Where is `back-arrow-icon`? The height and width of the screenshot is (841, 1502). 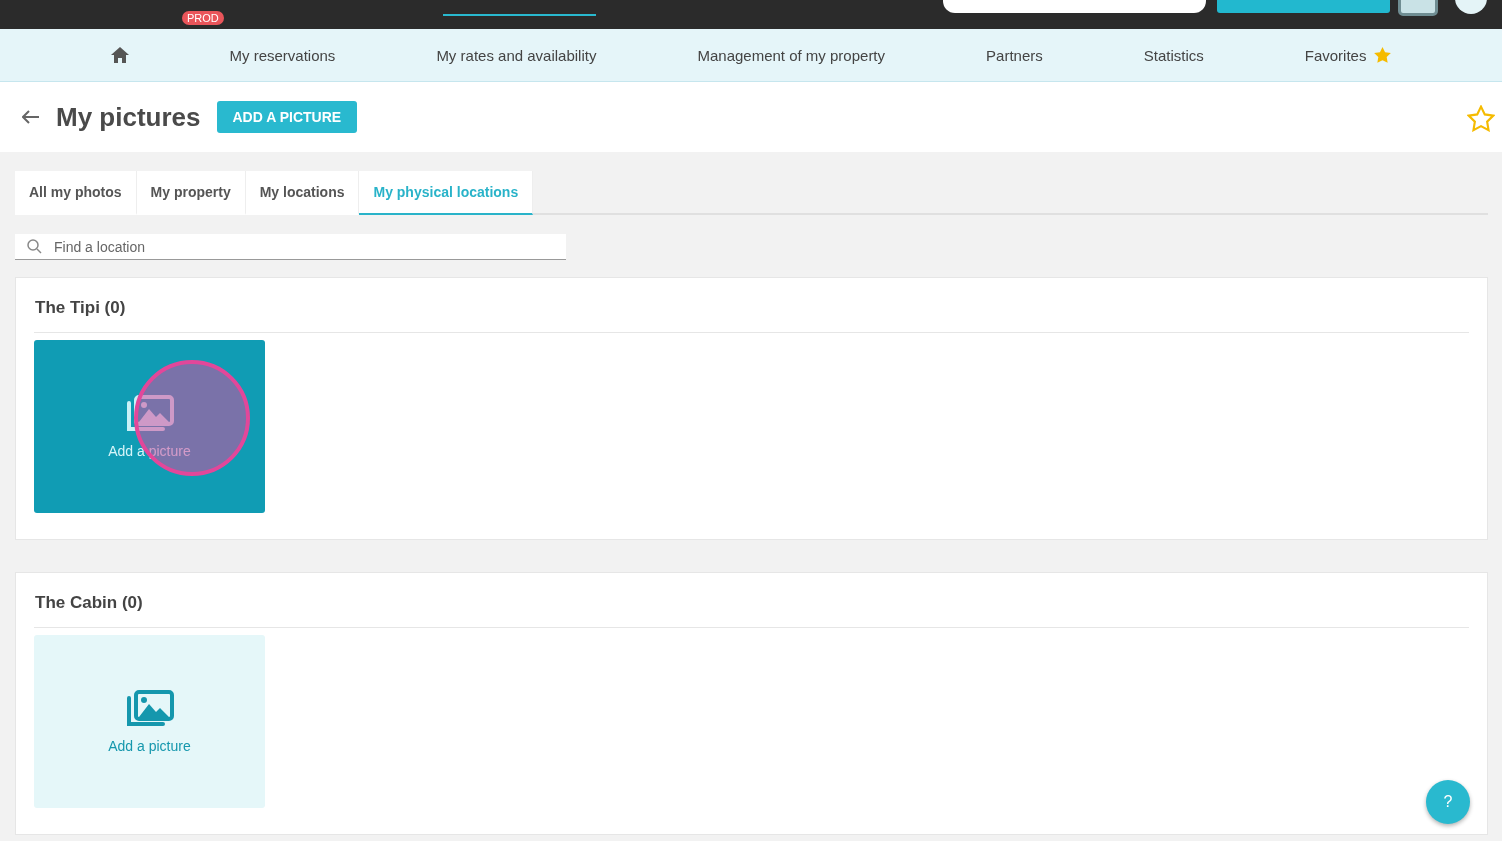 back-arrow-icon is located at coordinates (31, 117).